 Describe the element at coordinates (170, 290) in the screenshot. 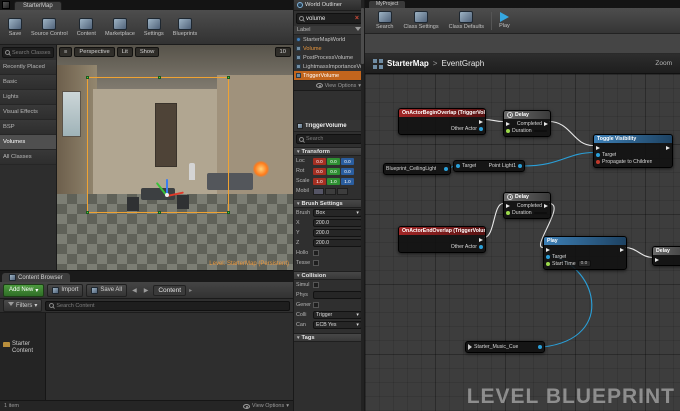

I see `breadcrumb-content: Content` at that location.